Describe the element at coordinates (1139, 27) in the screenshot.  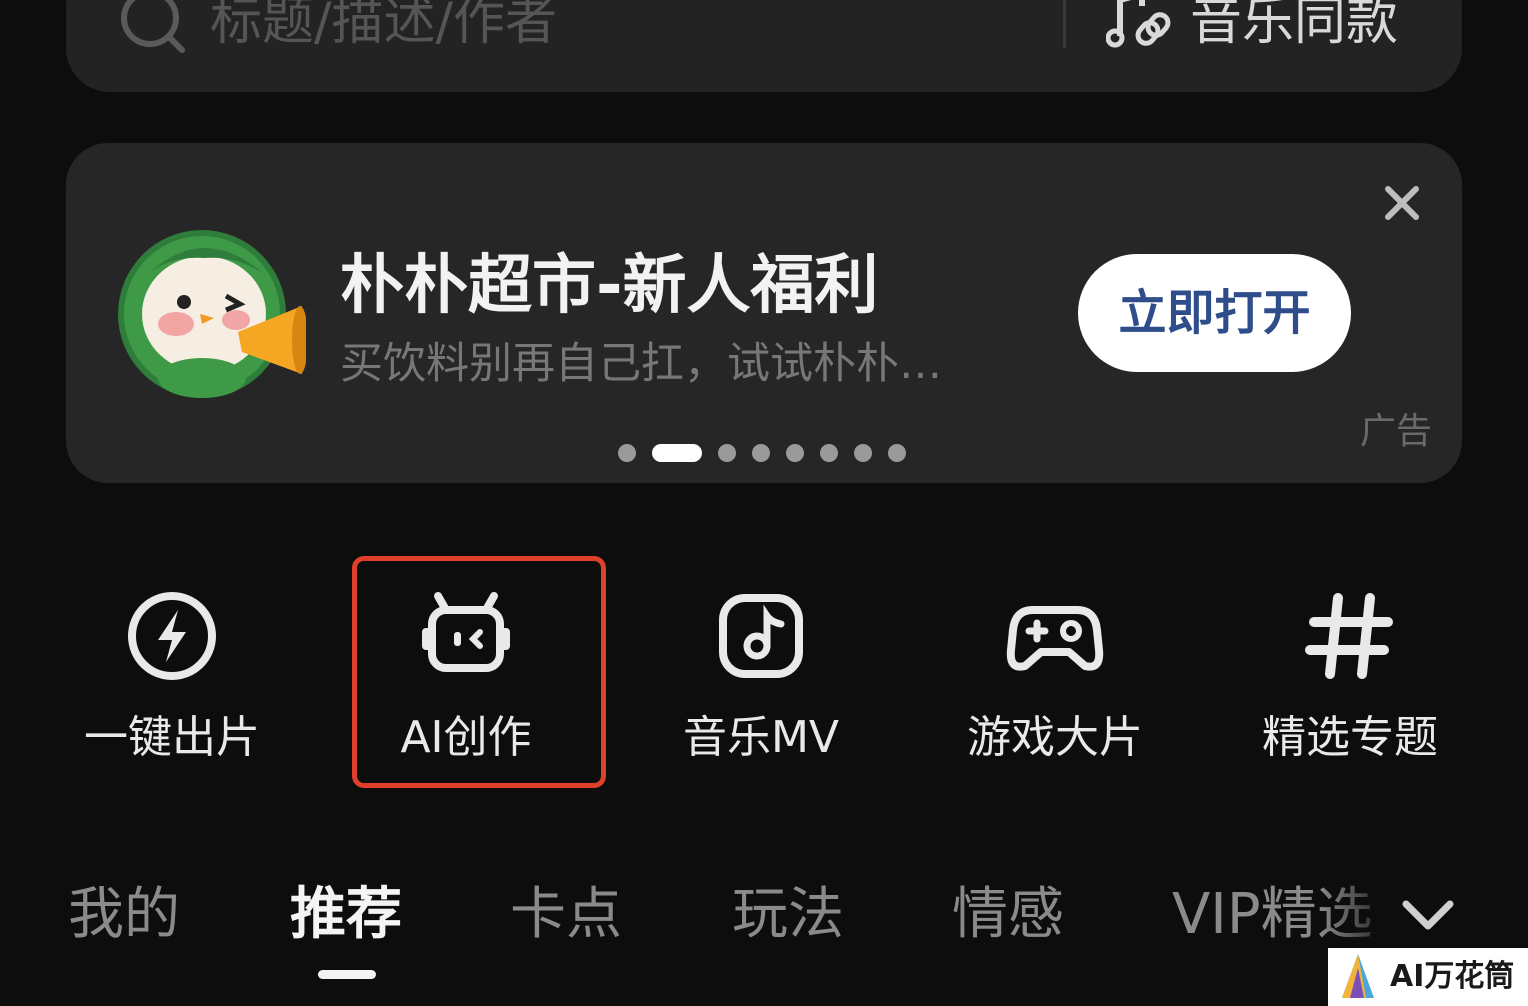
I see `music-link-icon` at that location.